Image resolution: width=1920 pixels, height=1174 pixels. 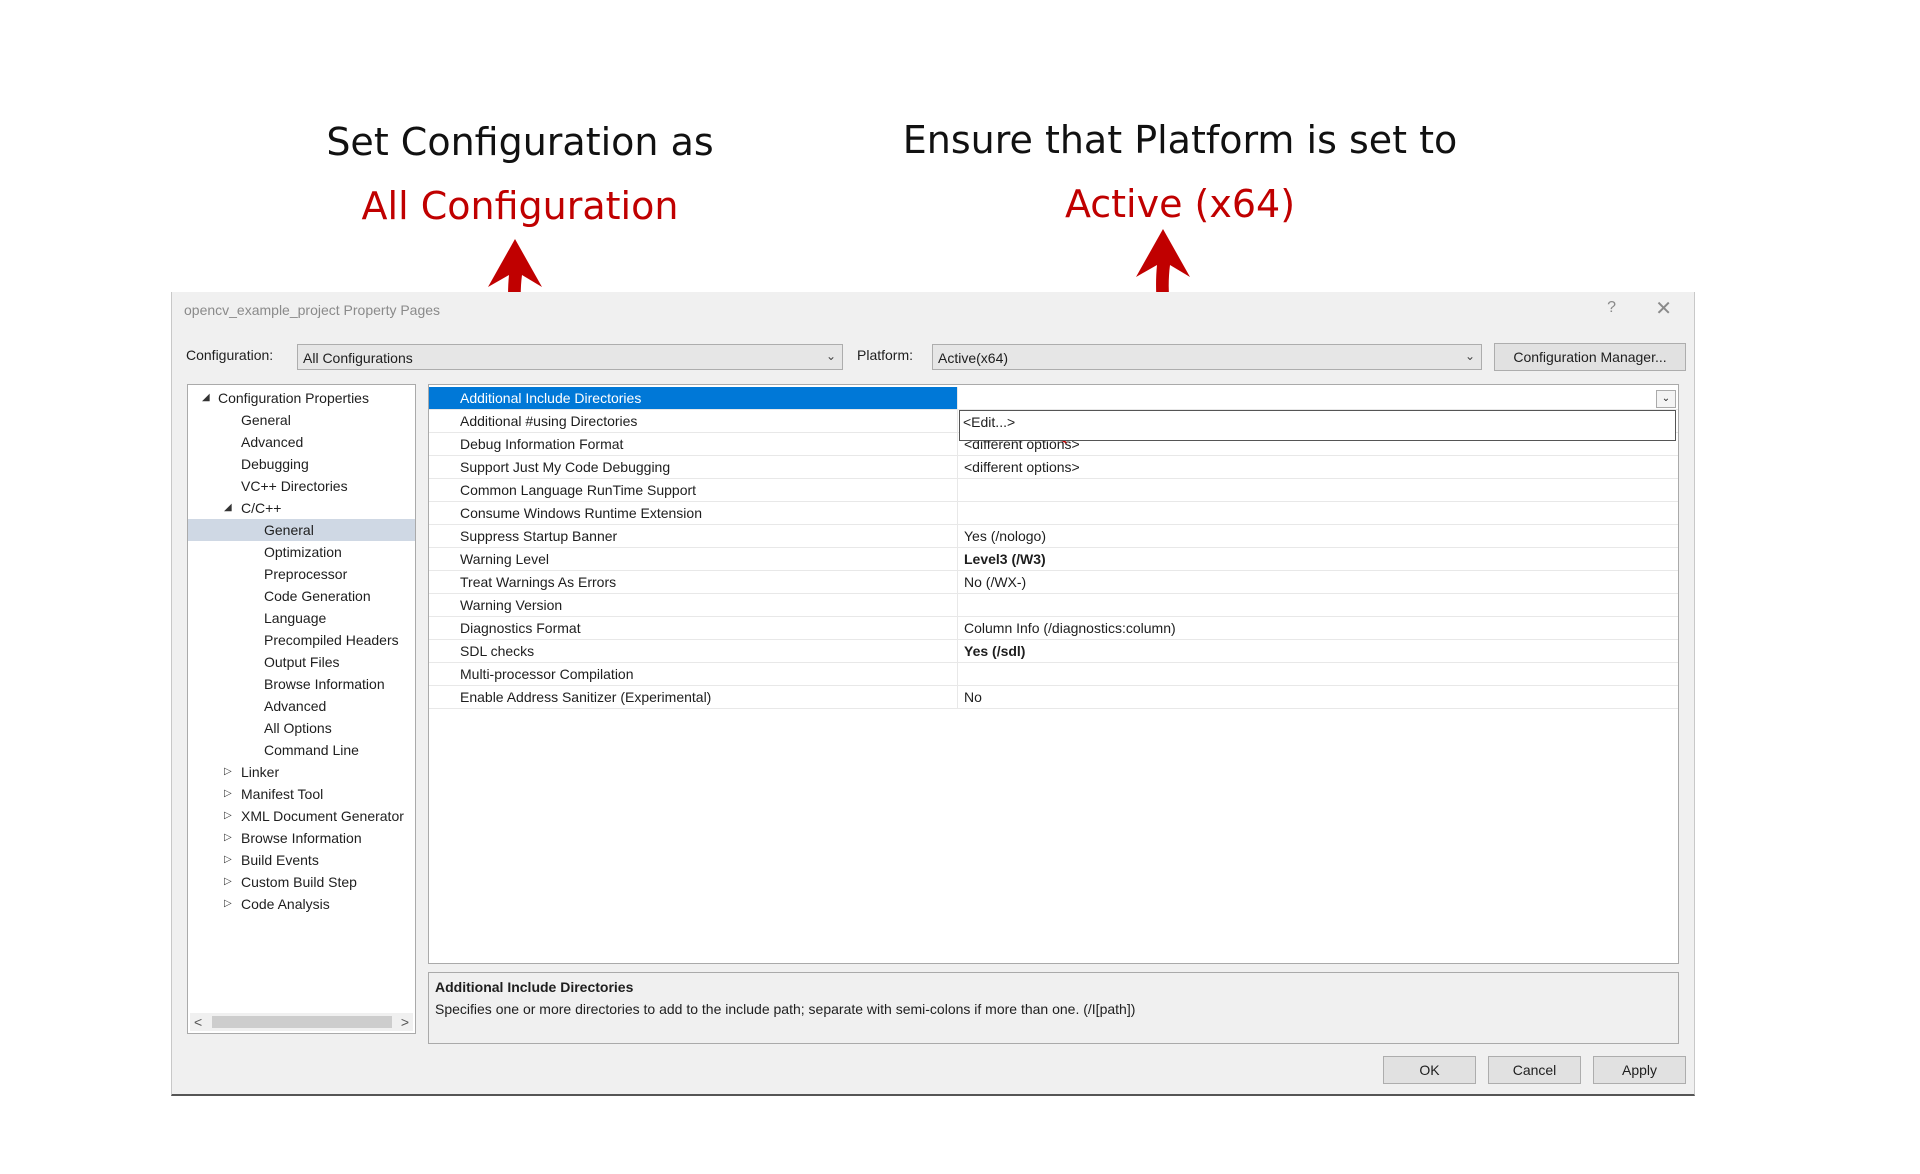 What do you see at coordinates (198, 1022) in the screenshot?
I see `scroll-left-icon: <` at bounding box center [198, 1022].